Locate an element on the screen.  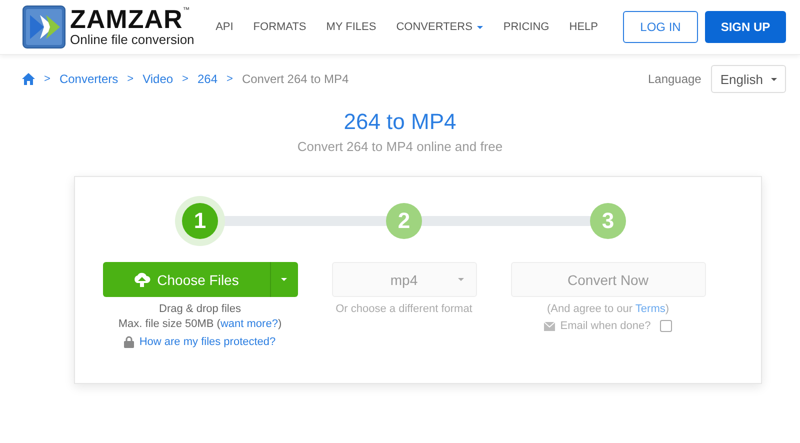
nav-link: PRICING is located at coordinates (526, 27).